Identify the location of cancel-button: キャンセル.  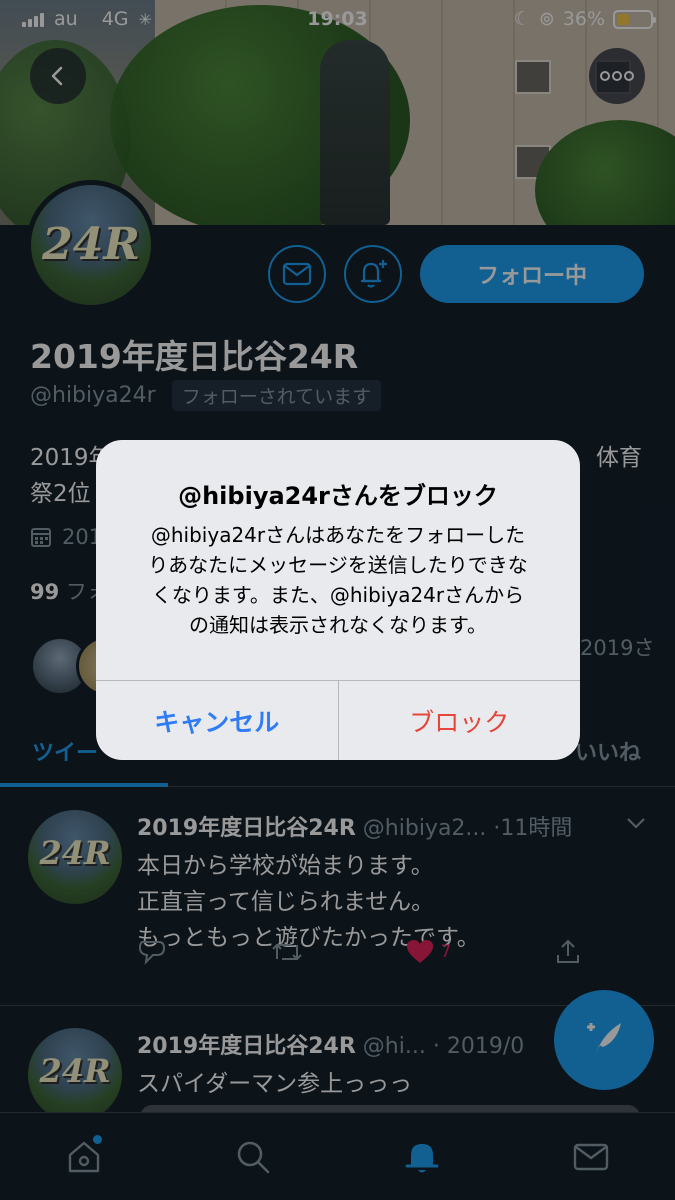
(217, 720).